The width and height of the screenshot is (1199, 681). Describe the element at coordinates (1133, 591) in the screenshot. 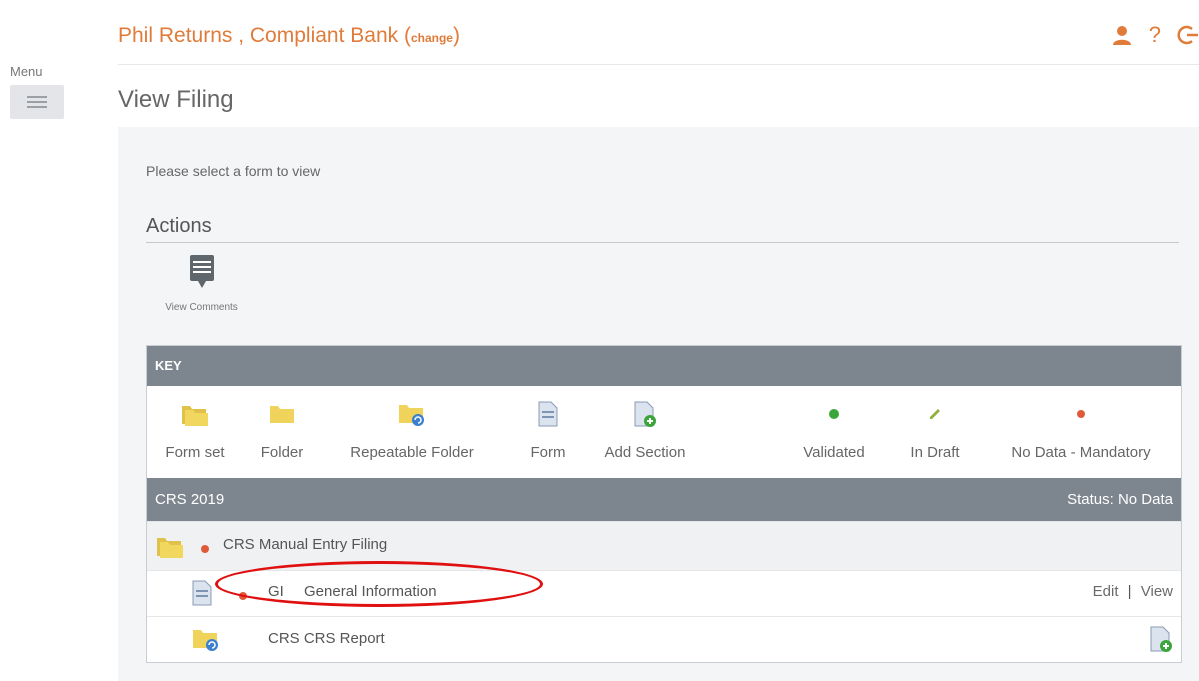

I see `row-actions: Edit | View` at that location.